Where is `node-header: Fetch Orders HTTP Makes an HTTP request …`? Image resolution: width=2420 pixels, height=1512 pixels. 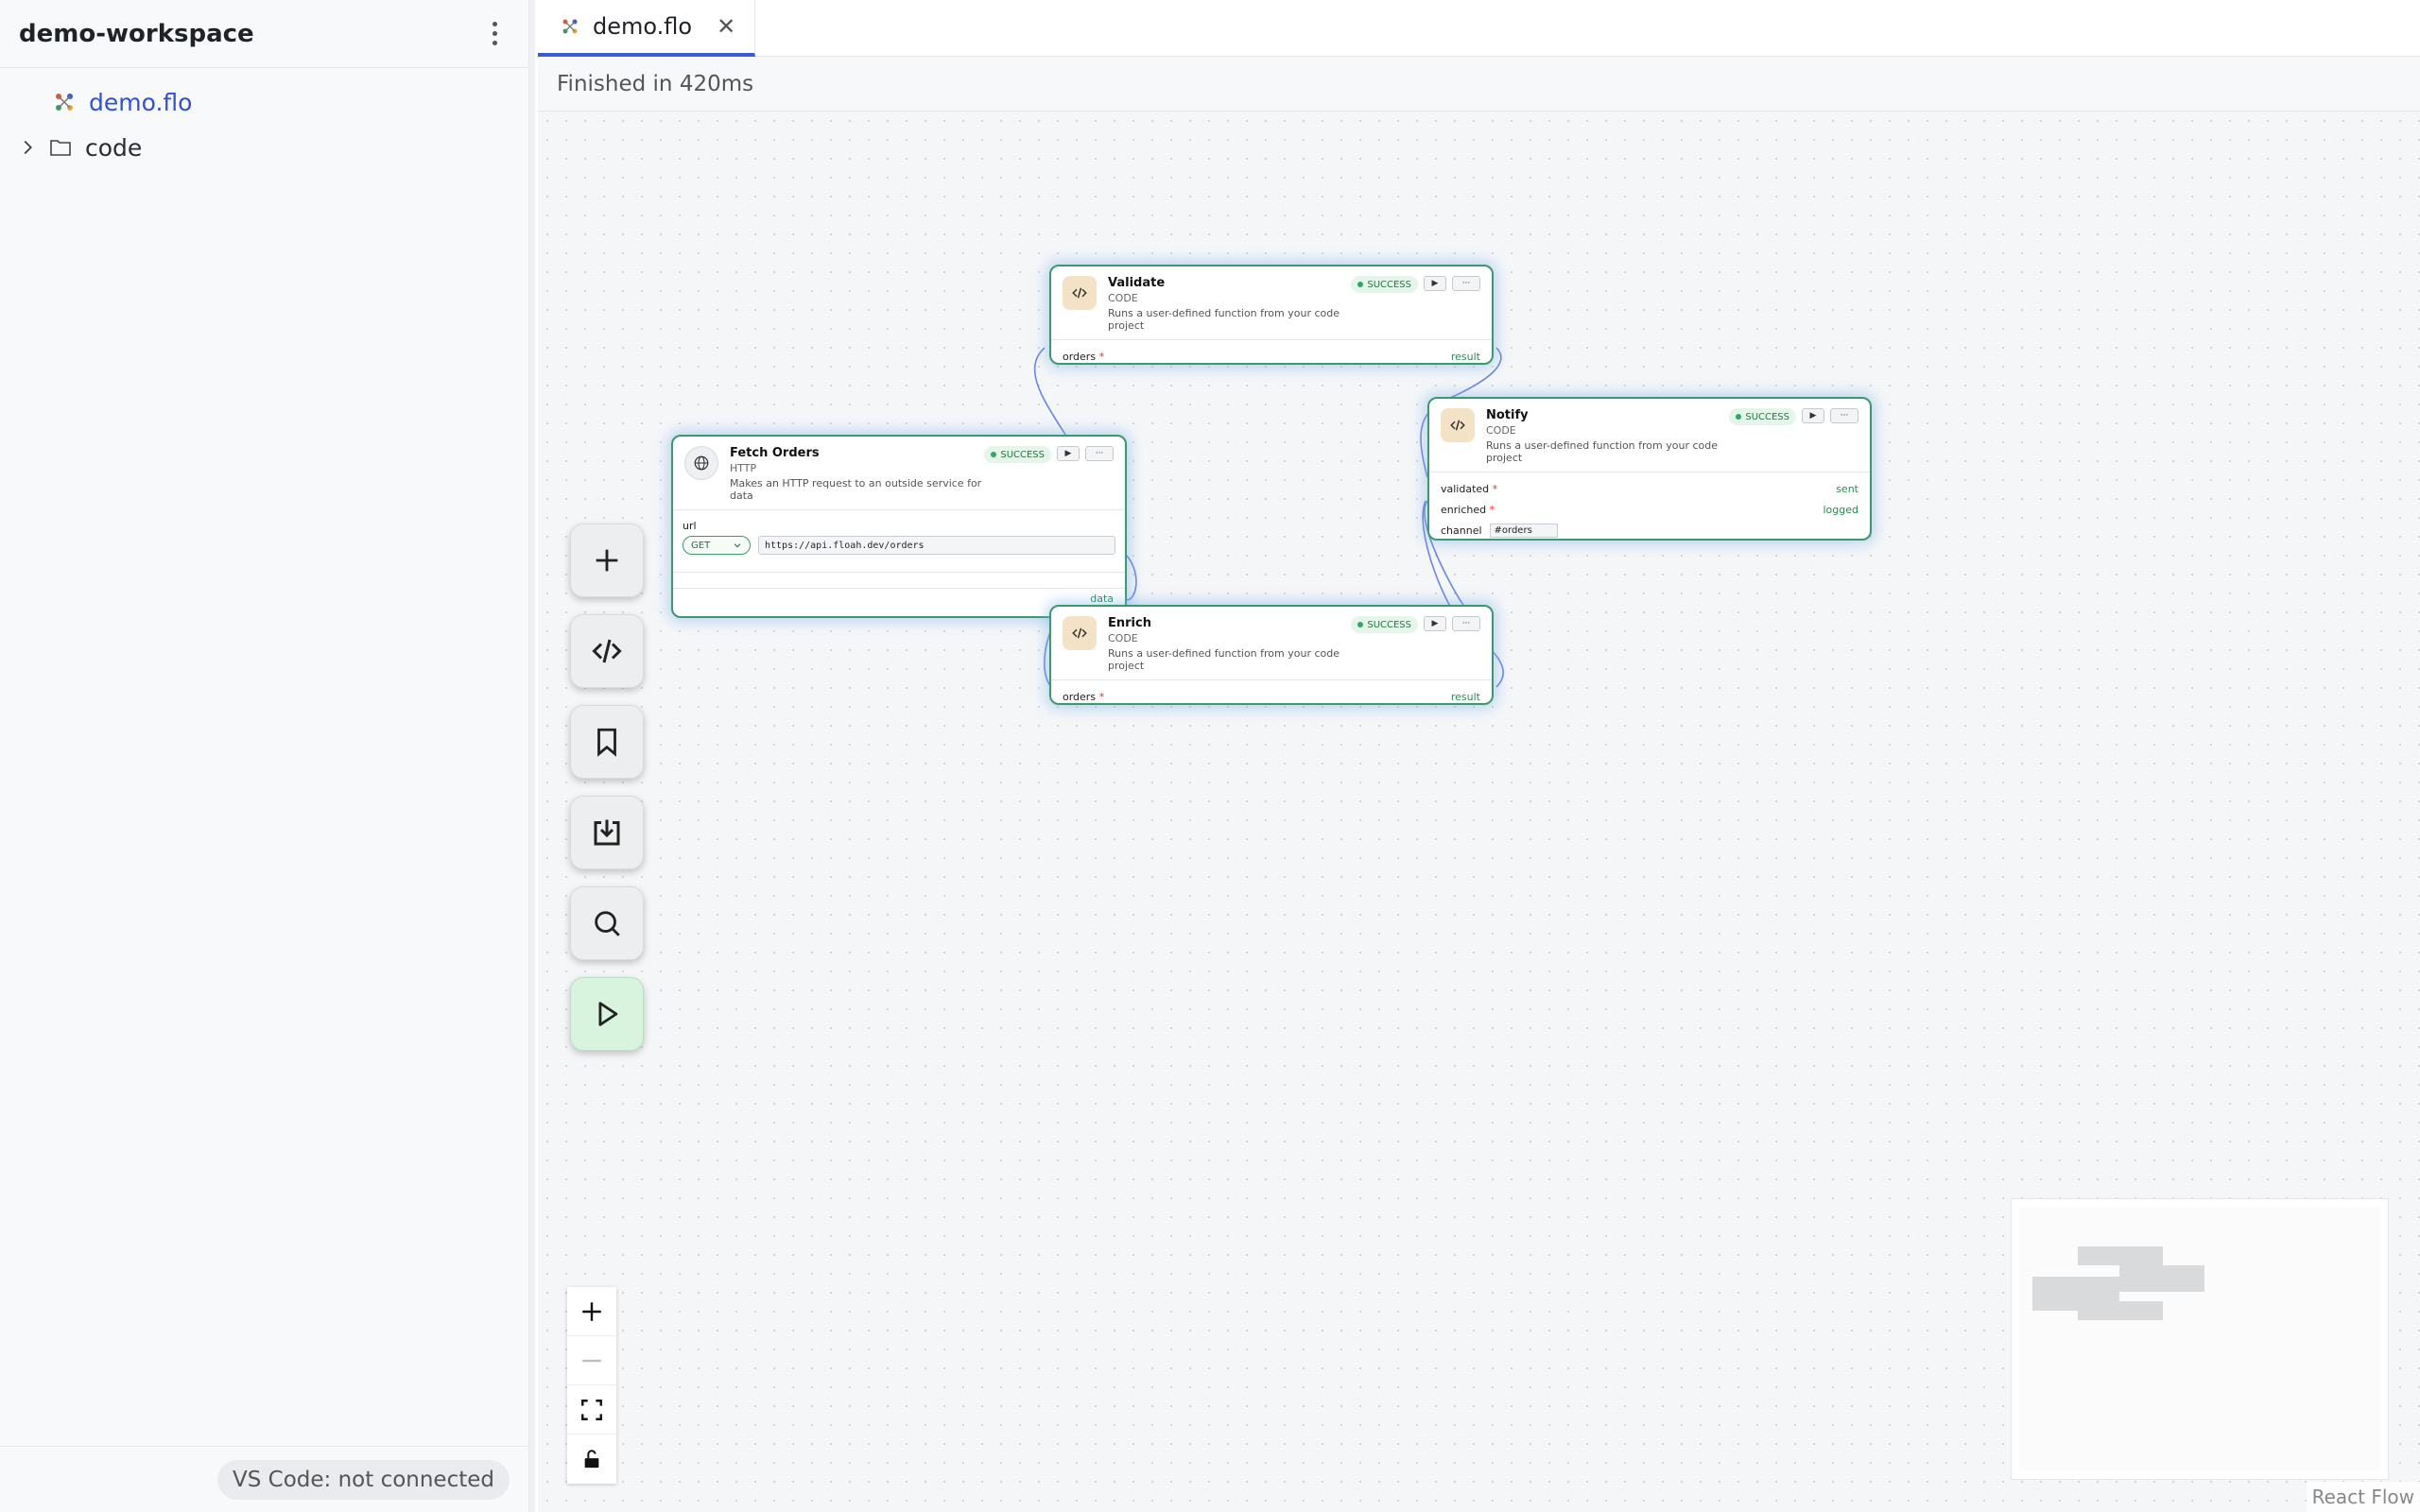 node-header: Fetch Orders HTTP Makes an HTTP request … is located at coordinates (899, 473).